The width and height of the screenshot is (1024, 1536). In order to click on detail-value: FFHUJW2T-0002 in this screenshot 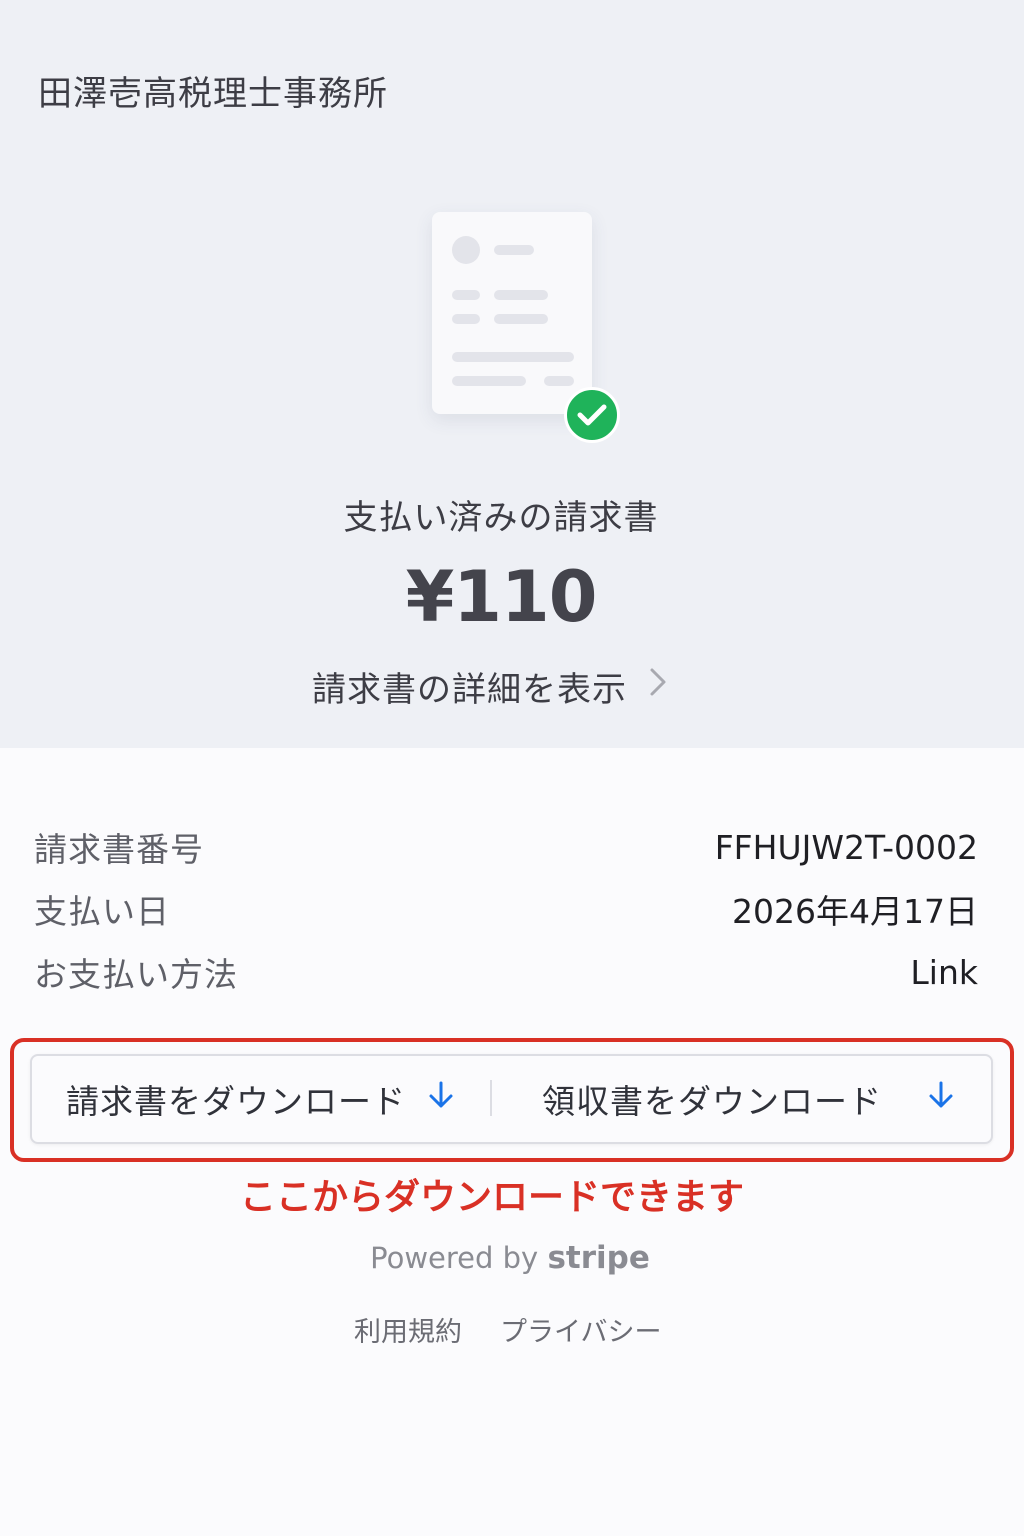, I will do `click(846, 847)`.